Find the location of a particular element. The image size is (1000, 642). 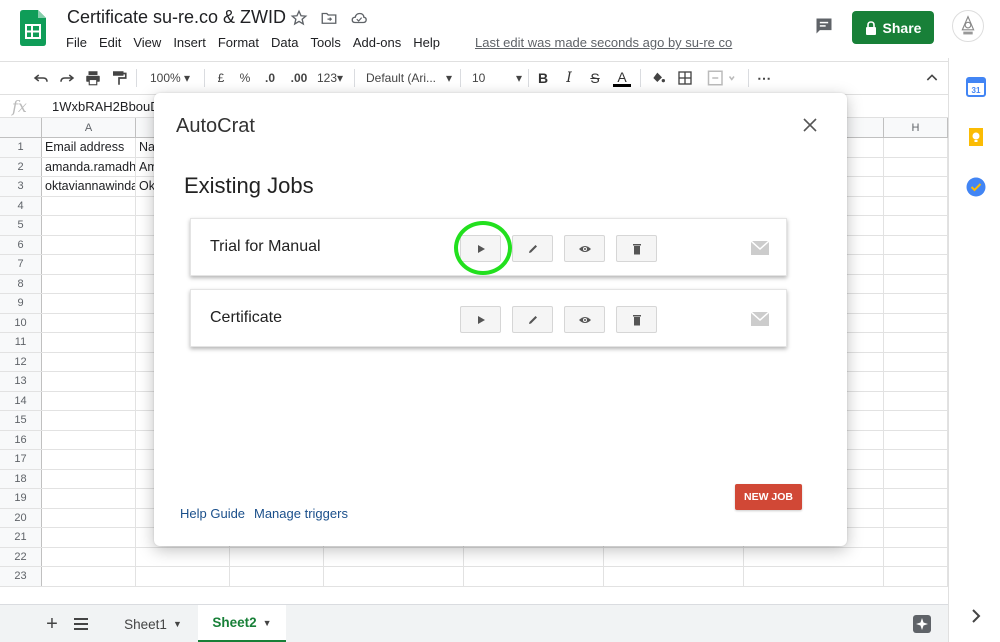

preview-job-button is located at coordinates (584, 319).